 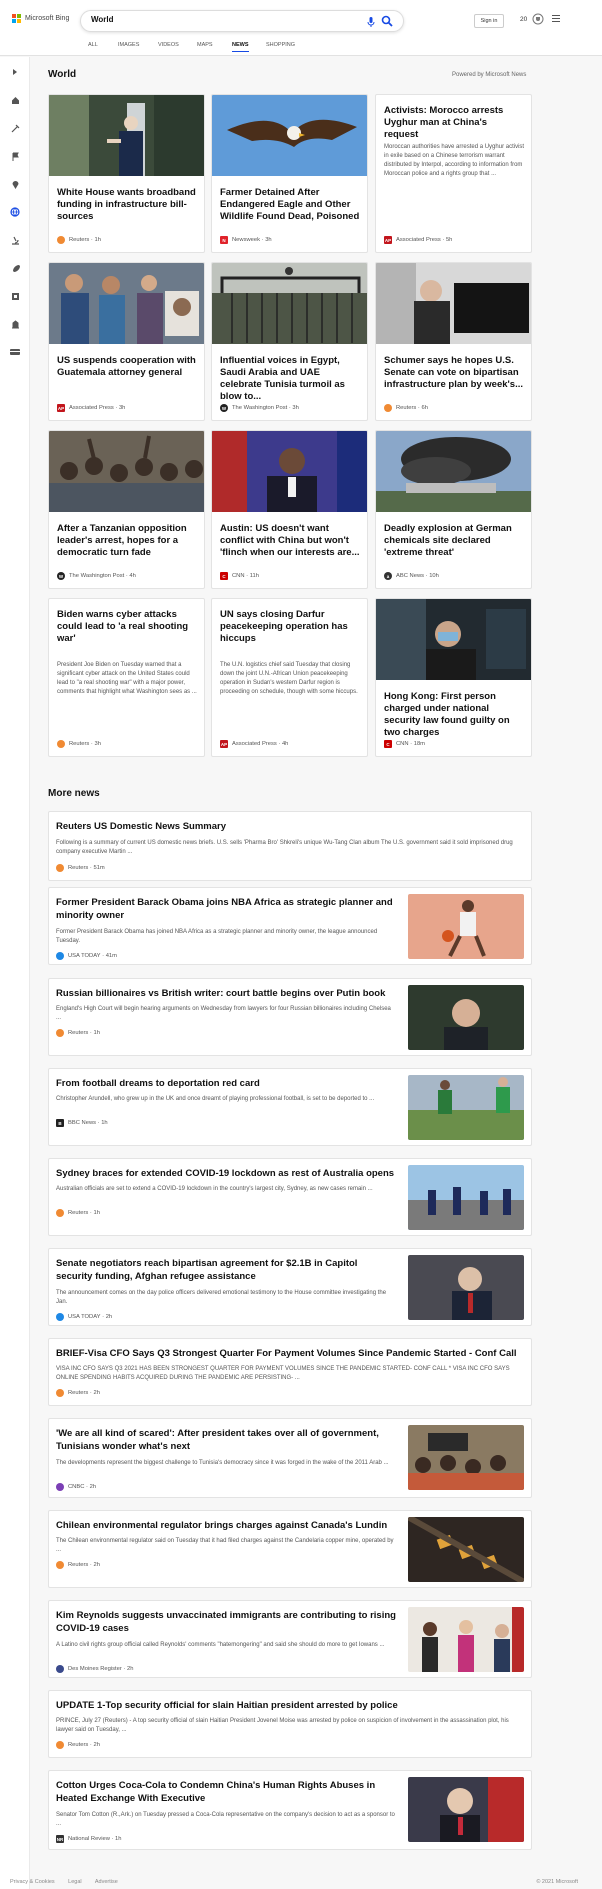 I want to click on timestamp: 10h, so click(x=434, y=576).